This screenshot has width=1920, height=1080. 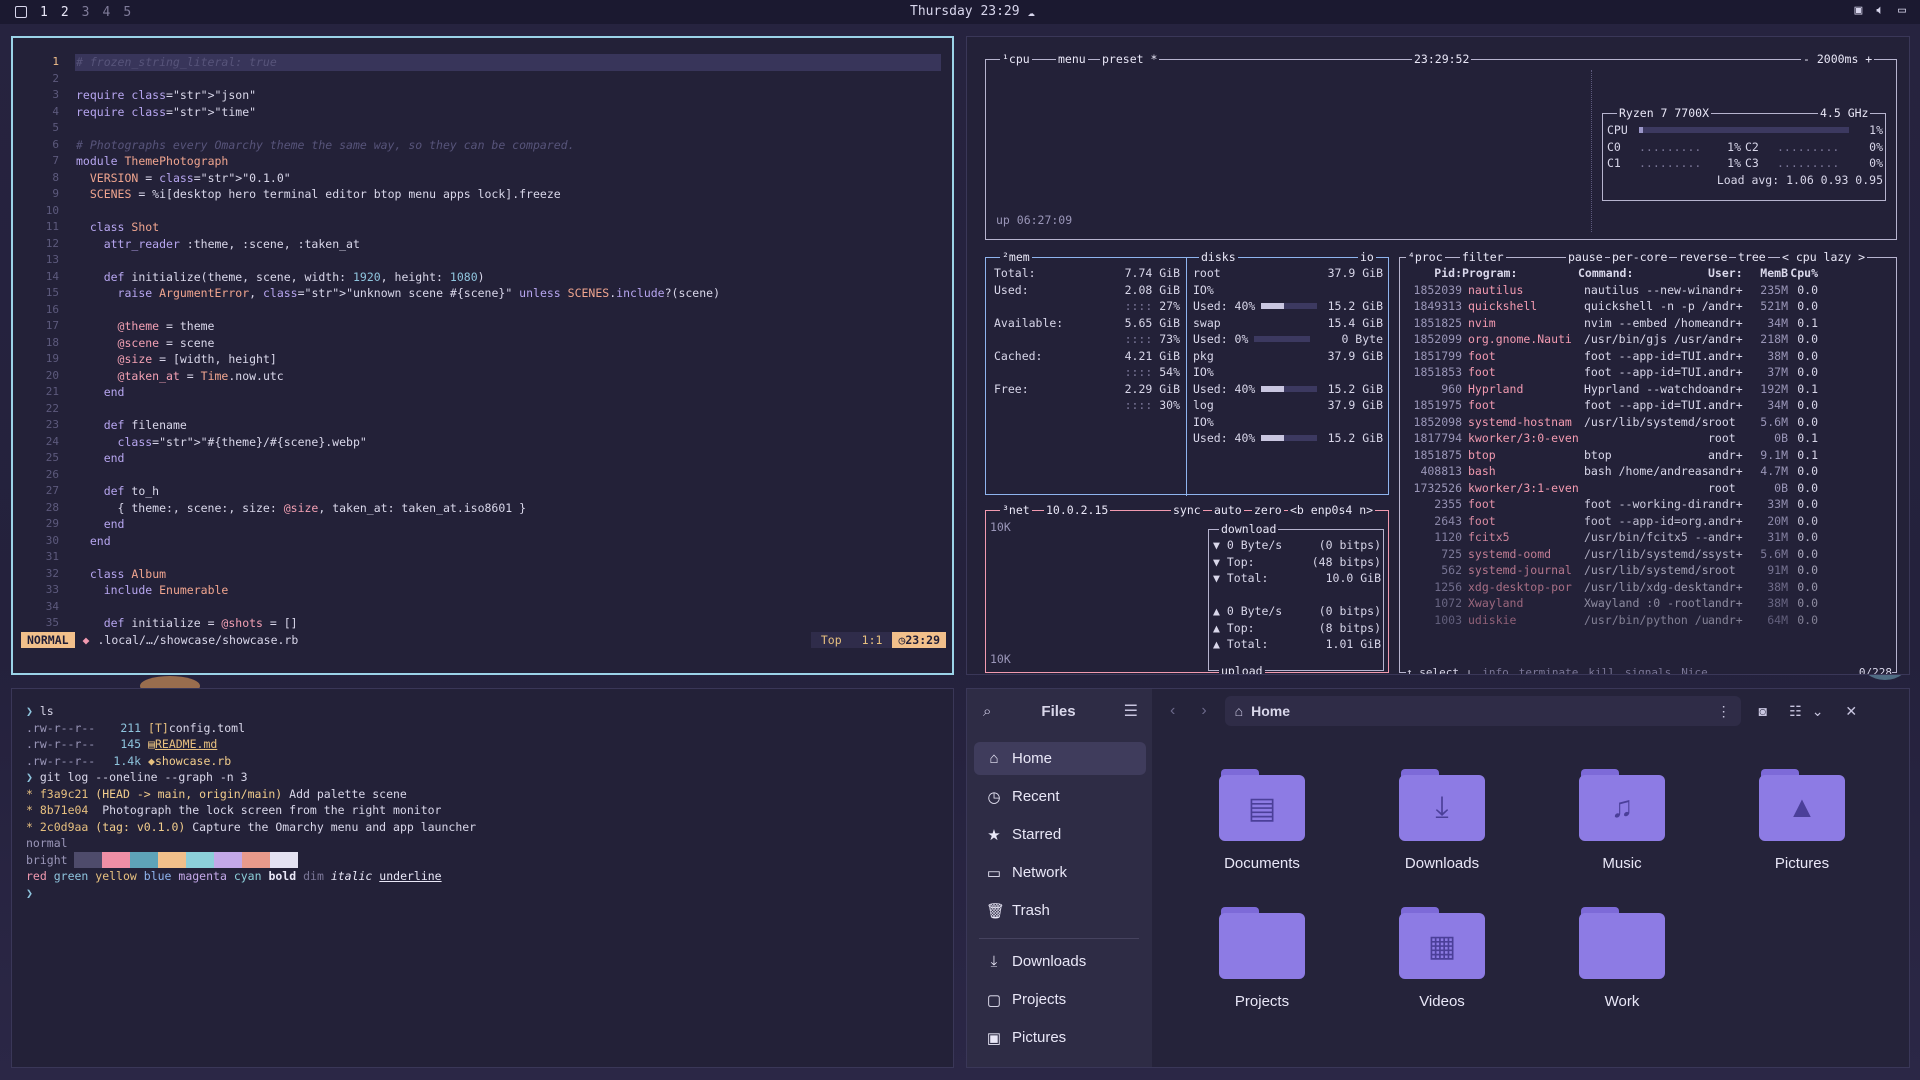 I want to click on sidebar-item-home: ⌂ Home, so click(x=1060, y=758).